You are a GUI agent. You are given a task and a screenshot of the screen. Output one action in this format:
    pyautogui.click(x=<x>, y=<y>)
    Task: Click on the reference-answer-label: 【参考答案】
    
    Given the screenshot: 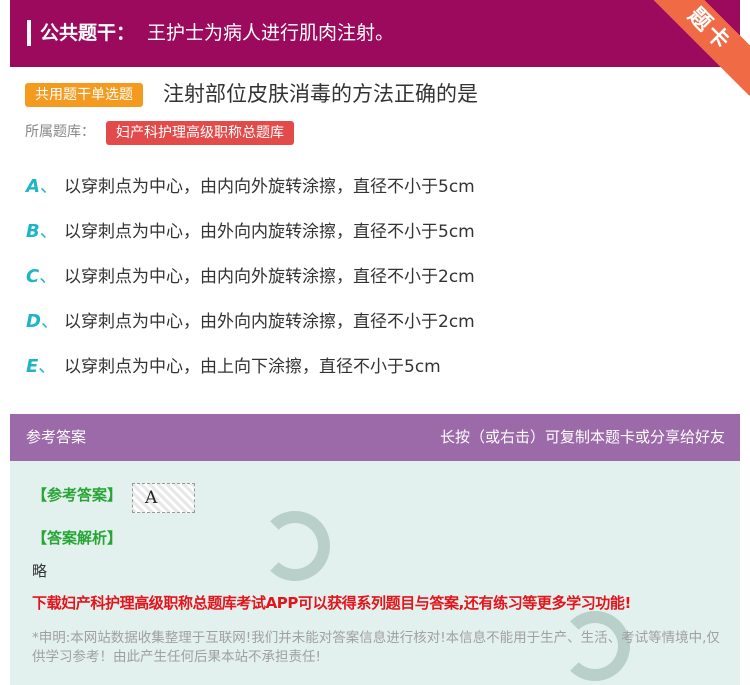 What is the action you would take?
    pyautogui.click(x=77, y=495)
    